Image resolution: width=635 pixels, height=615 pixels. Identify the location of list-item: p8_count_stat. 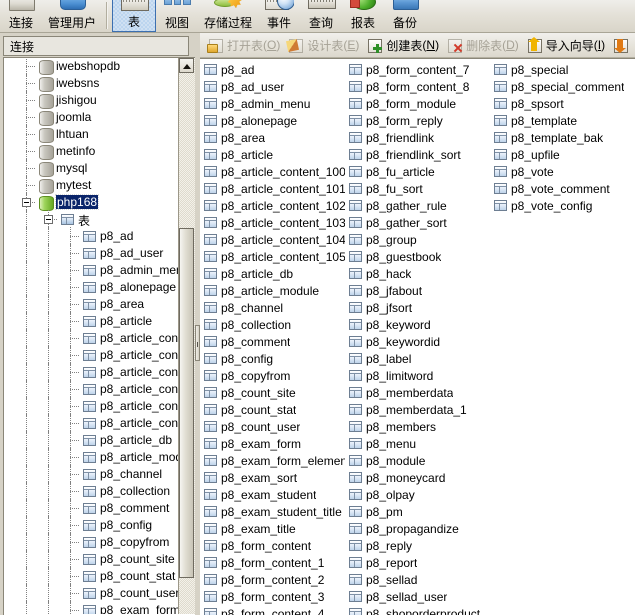
(272, 409).